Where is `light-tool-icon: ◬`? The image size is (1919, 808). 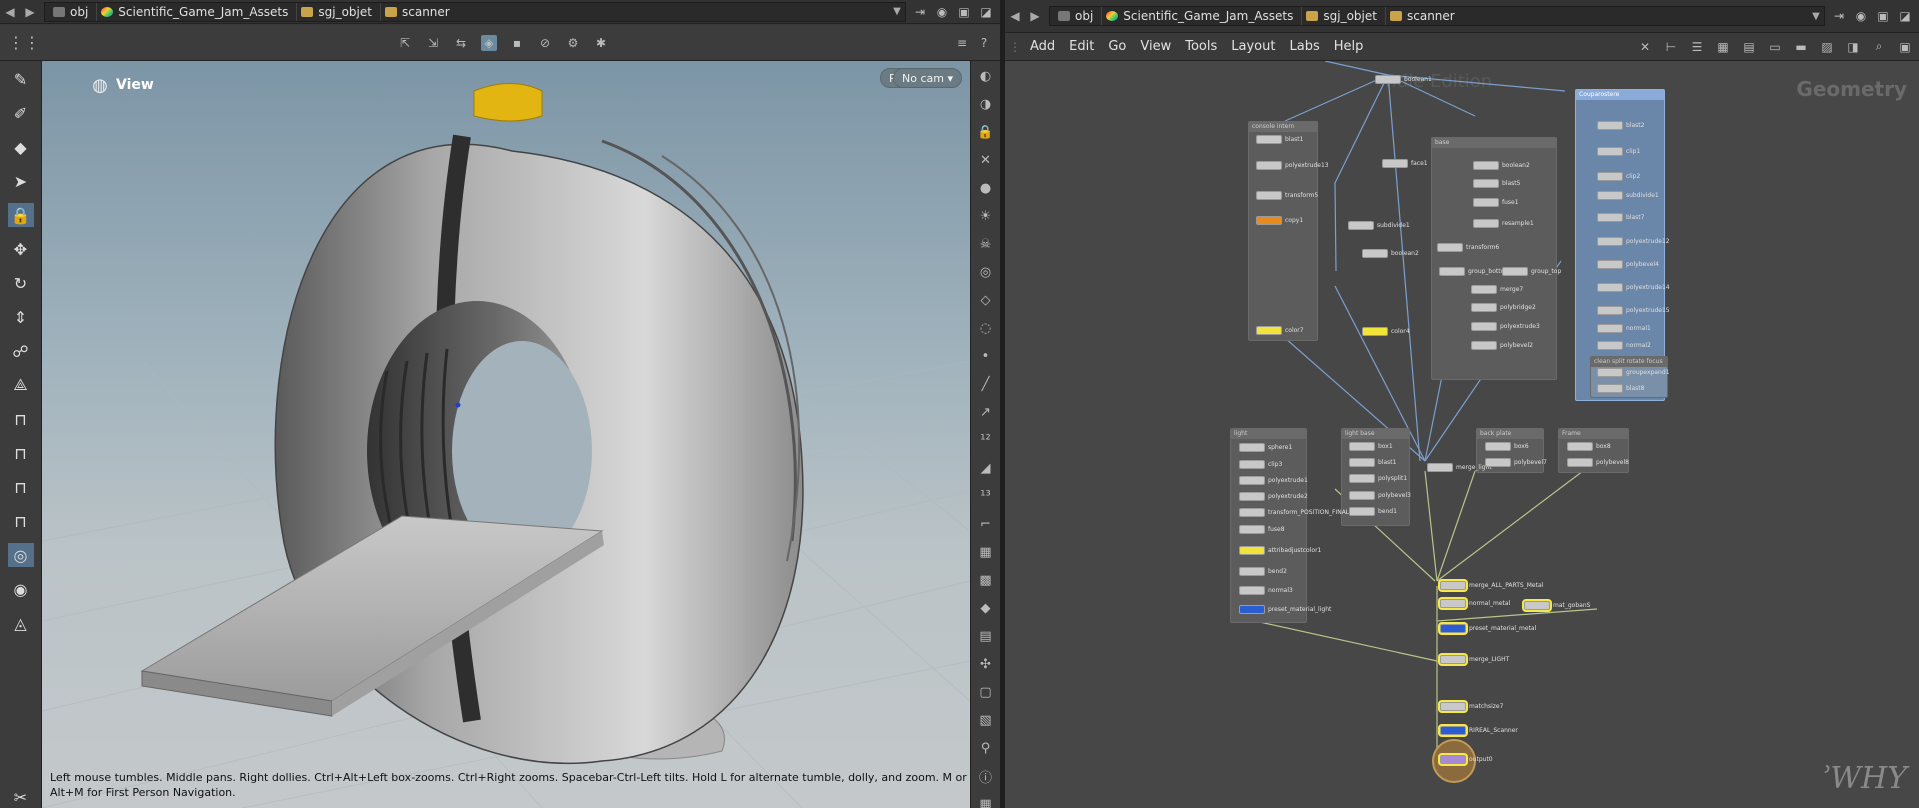 light-tool-icon: ◬ is located at coordinates (21, 623).